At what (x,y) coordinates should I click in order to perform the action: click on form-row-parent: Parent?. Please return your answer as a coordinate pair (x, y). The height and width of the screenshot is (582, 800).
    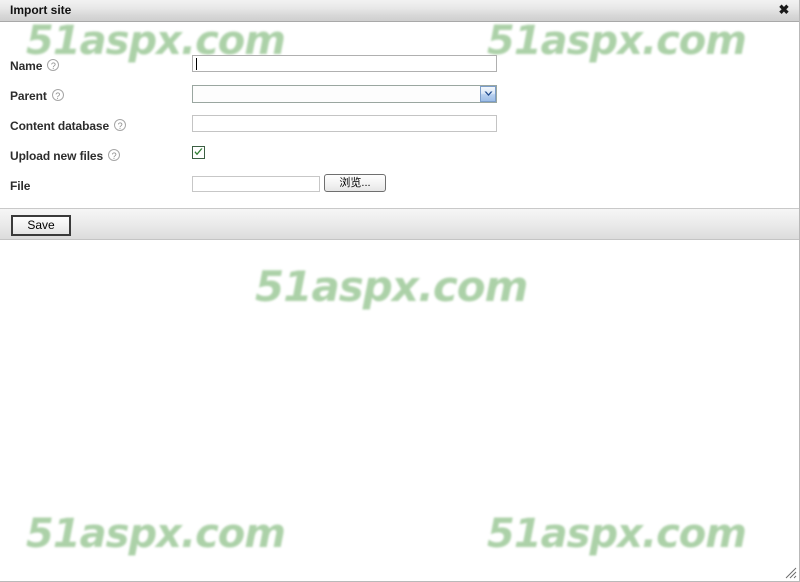
    Looking at the image, I should click on (399, 98).